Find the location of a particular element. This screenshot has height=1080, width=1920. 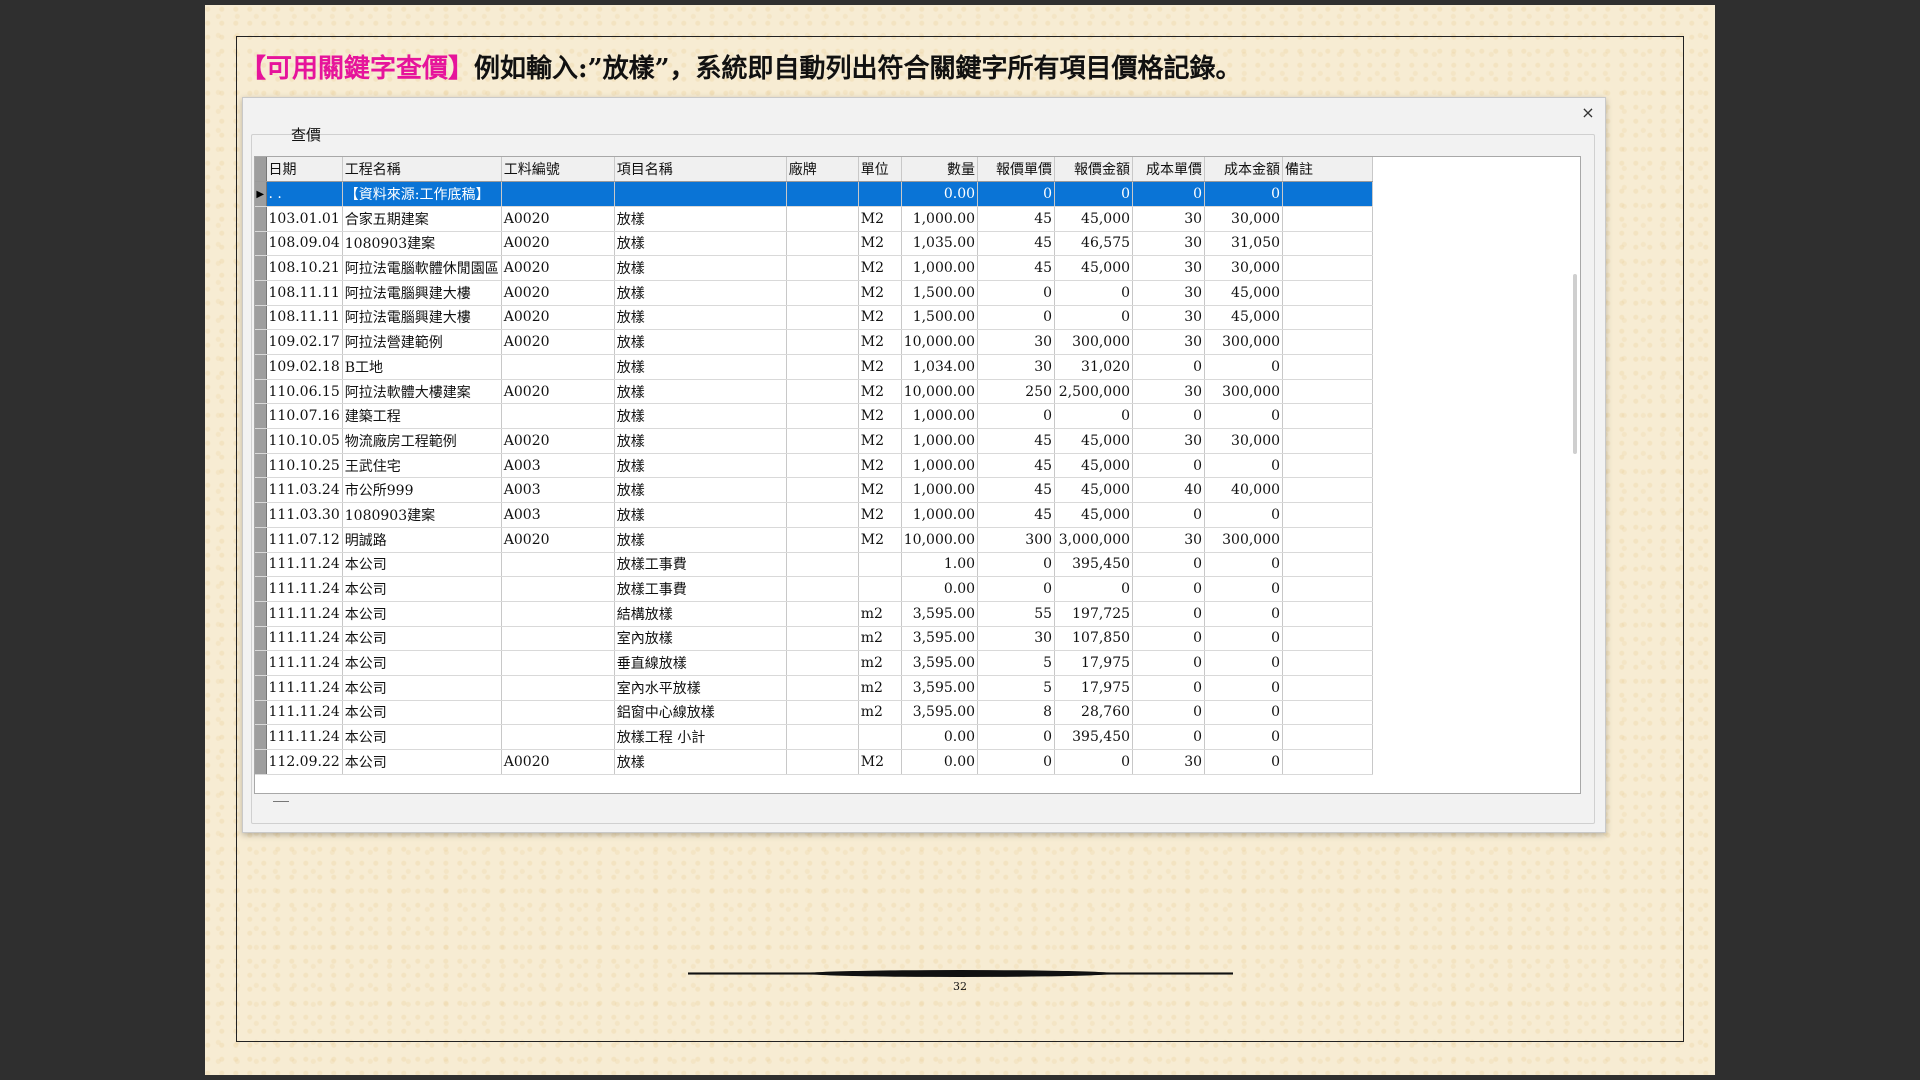

cell-quote-amount: 197,725 is located at coordinates (1094, 614).